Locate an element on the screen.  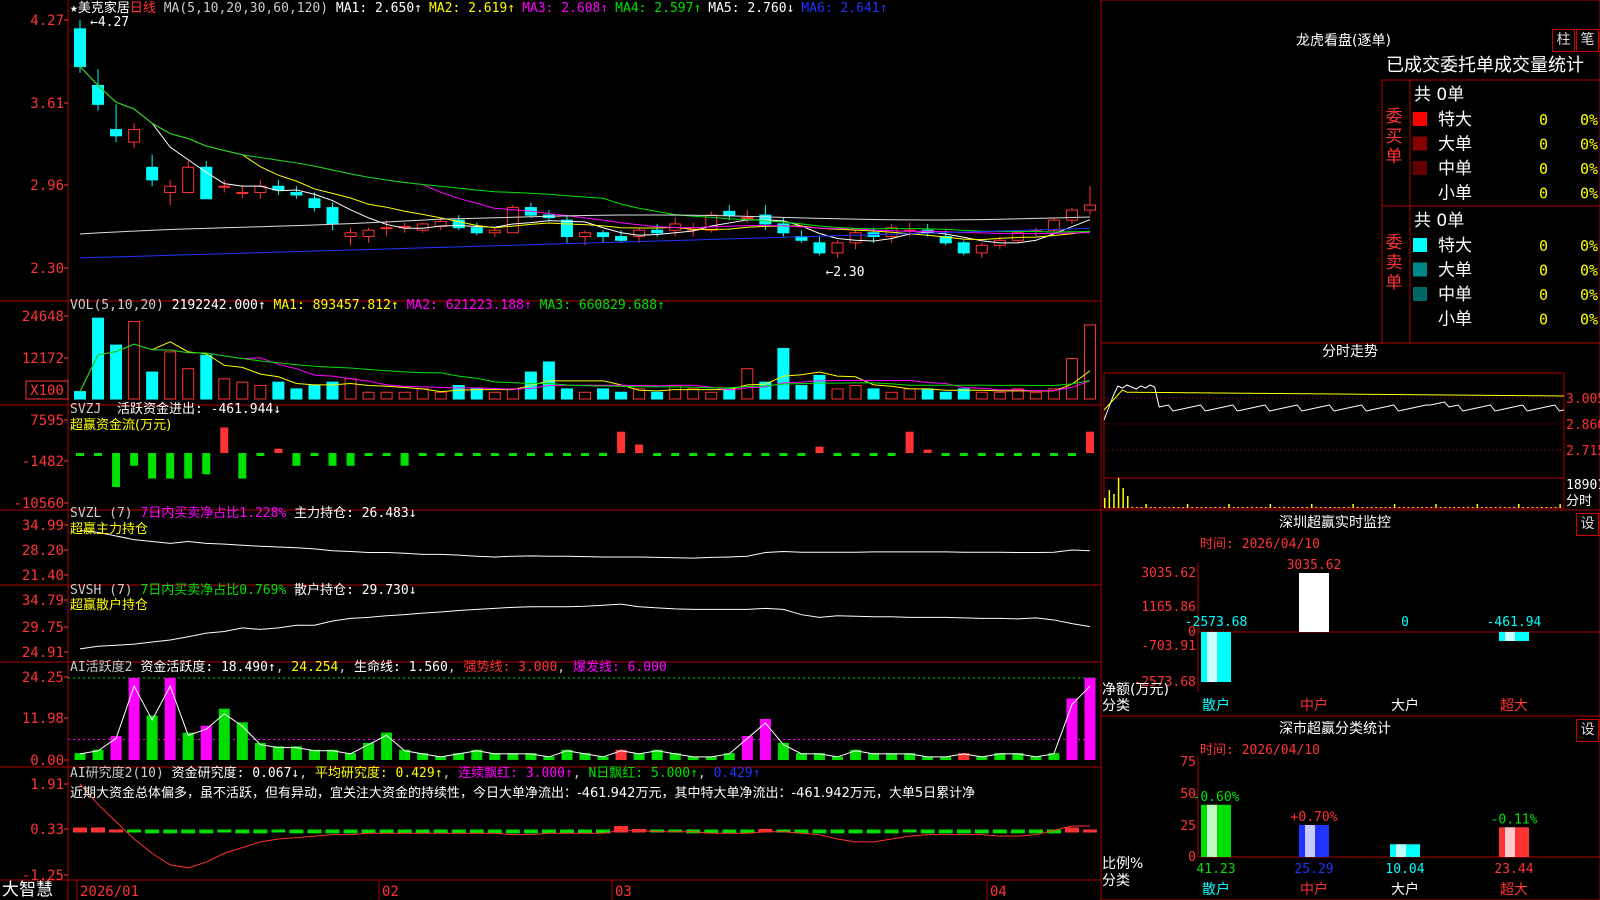
period-label: 日线 is located at coordinates (143, 8).